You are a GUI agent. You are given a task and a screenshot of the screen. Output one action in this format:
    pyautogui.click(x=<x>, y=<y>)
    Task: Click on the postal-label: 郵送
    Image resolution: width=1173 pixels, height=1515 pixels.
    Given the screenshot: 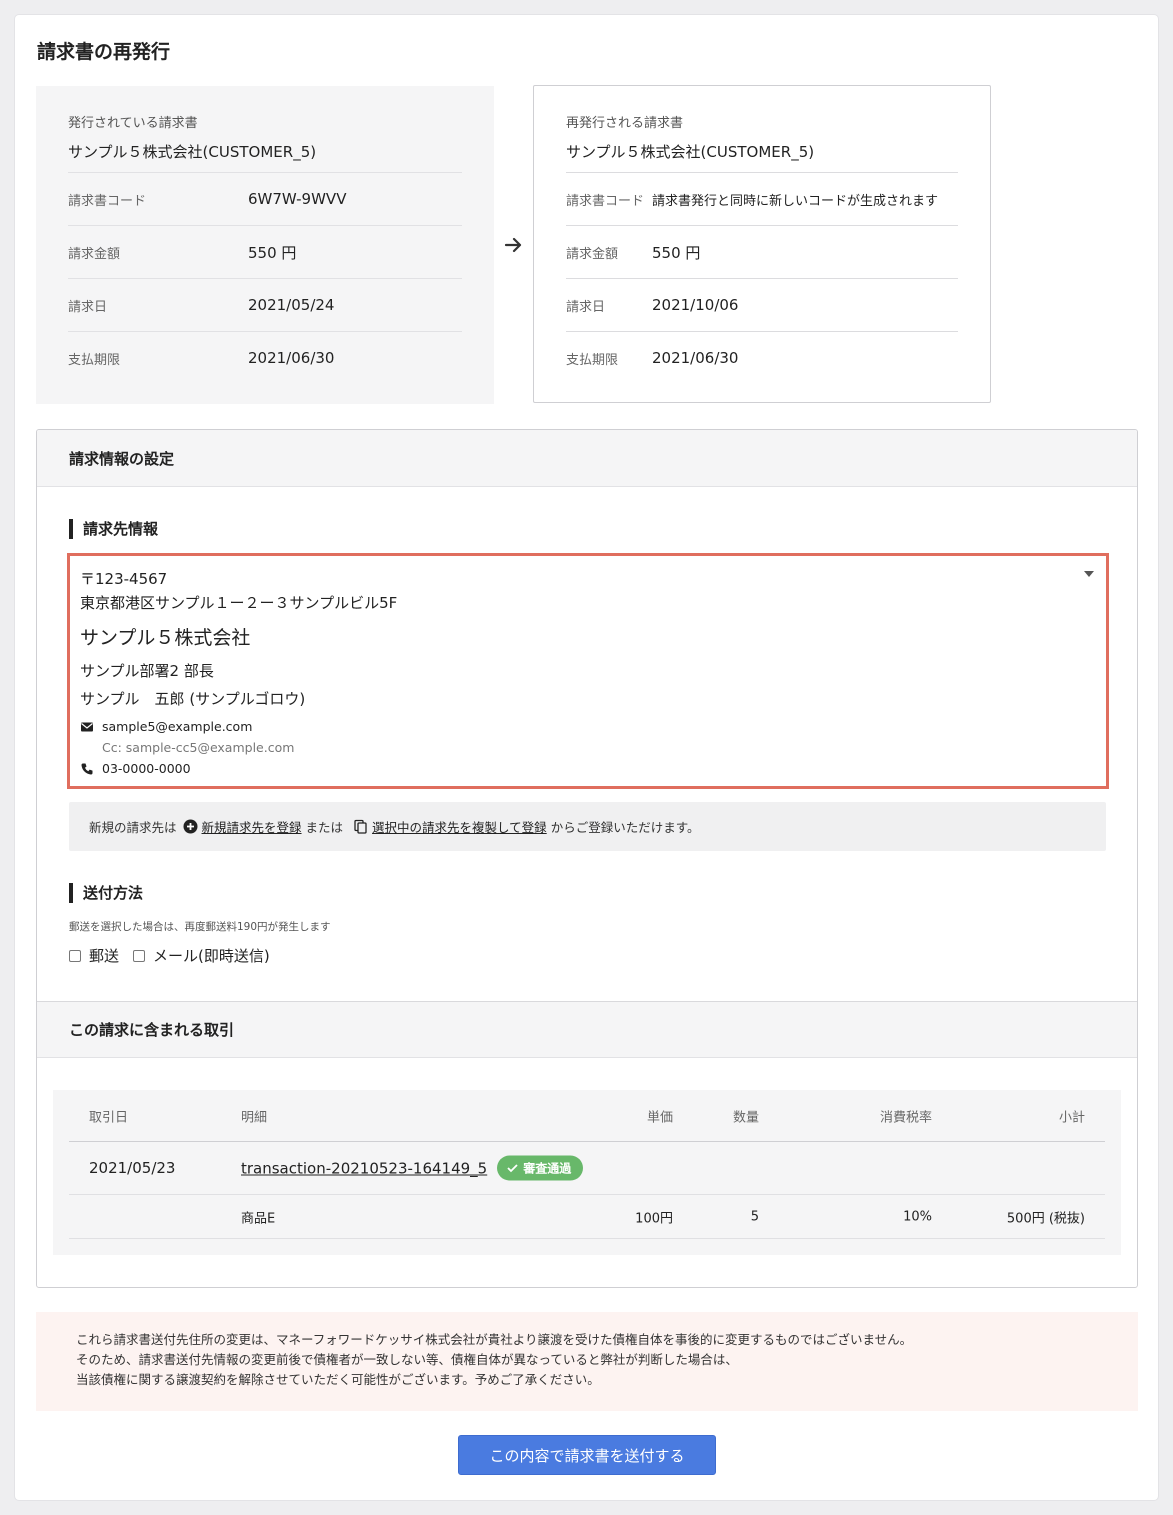 What is the action you would take?
    pyautogui.click(x=104, y=956)
    